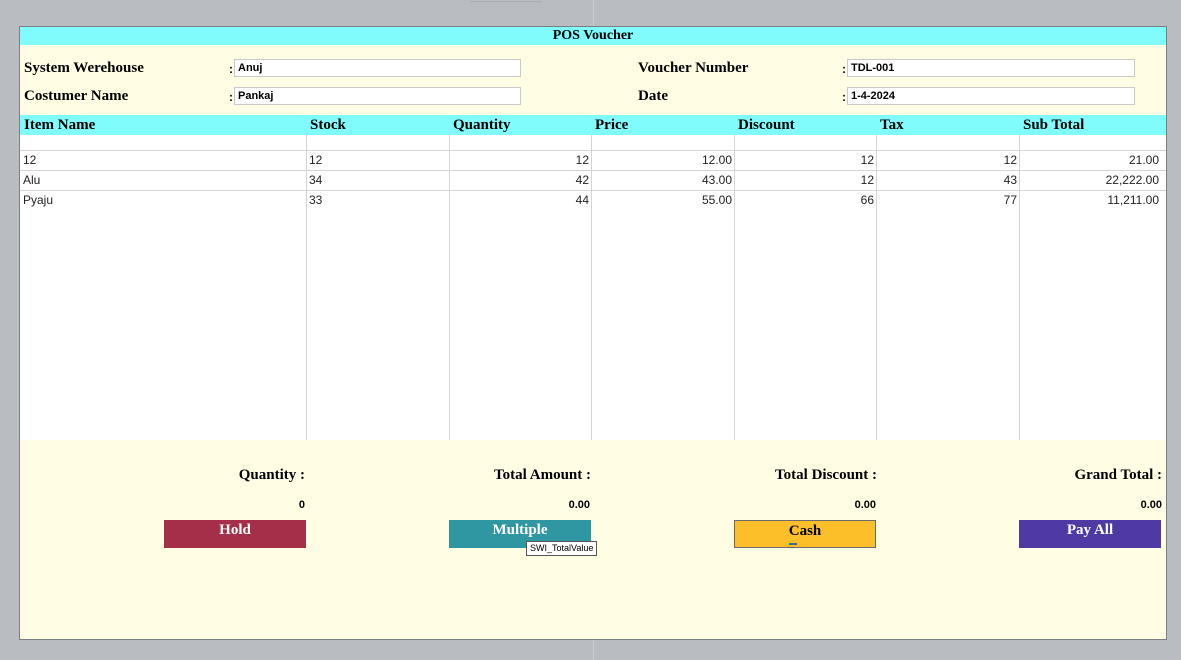 This screenshot has width=1181, height=660. Describe the element at coordinates (1090, 160) in the screenshot. I see `cell-sub-total: 21.00` at that location.